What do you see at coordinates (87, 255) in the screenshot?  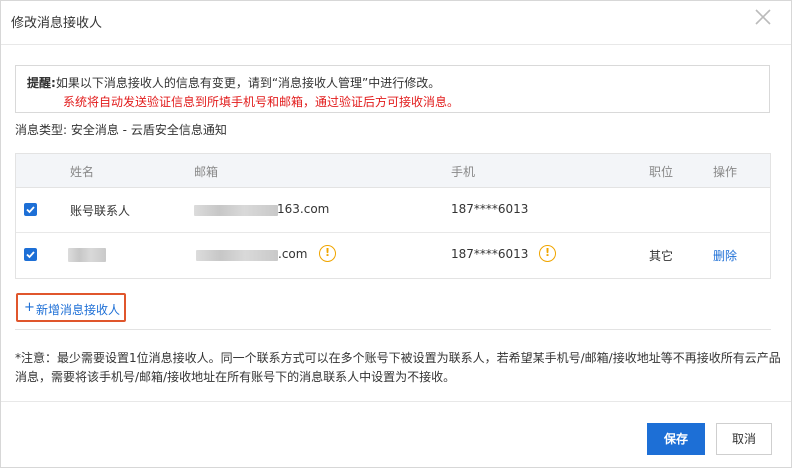 I see `redacted-name` at bounding box center [87, 255].